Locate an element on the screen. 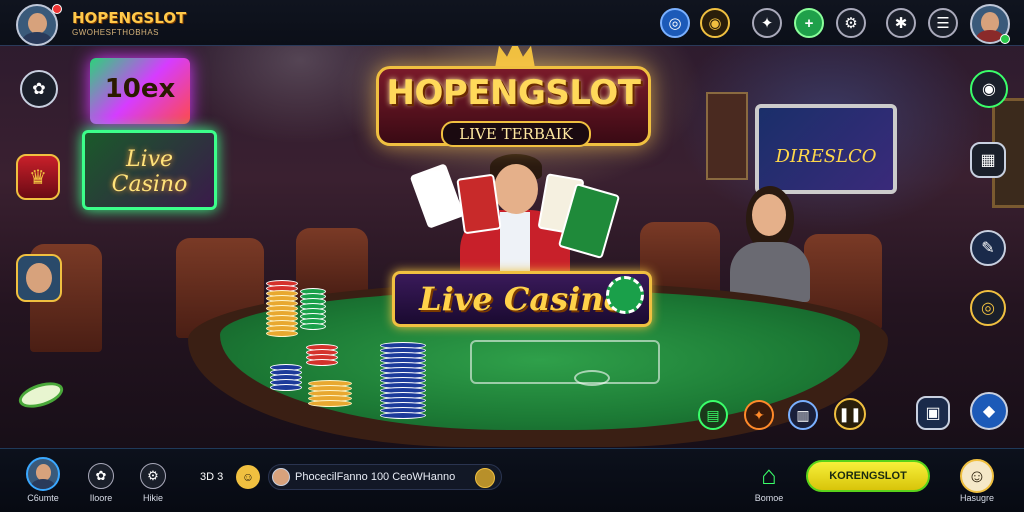 The width and height of the screenshot is (1024, 512). neon-sign-top-left: 10ex is located at coordinates (140, 91).